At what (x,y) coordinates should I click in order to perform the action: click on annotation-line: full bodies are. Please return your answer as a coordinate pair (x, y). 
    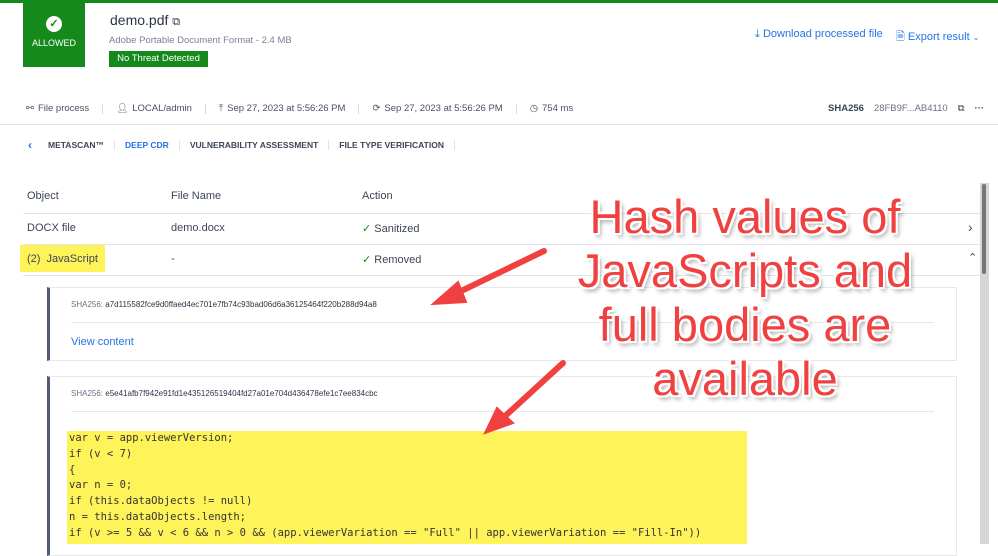
    Looking at the image, I should click on (745, 324).